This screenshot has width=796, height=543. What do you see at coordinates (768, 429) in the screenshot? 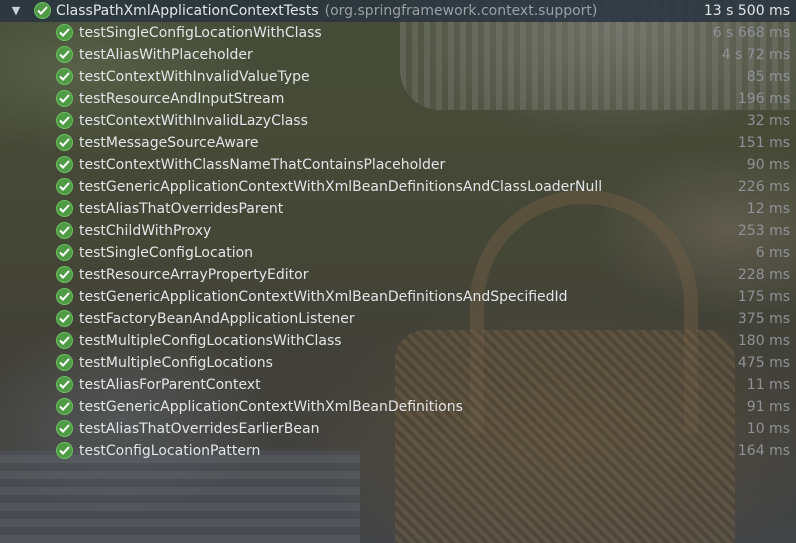
I see `test-duration: 10 ms` at bounding box center [768, 429].